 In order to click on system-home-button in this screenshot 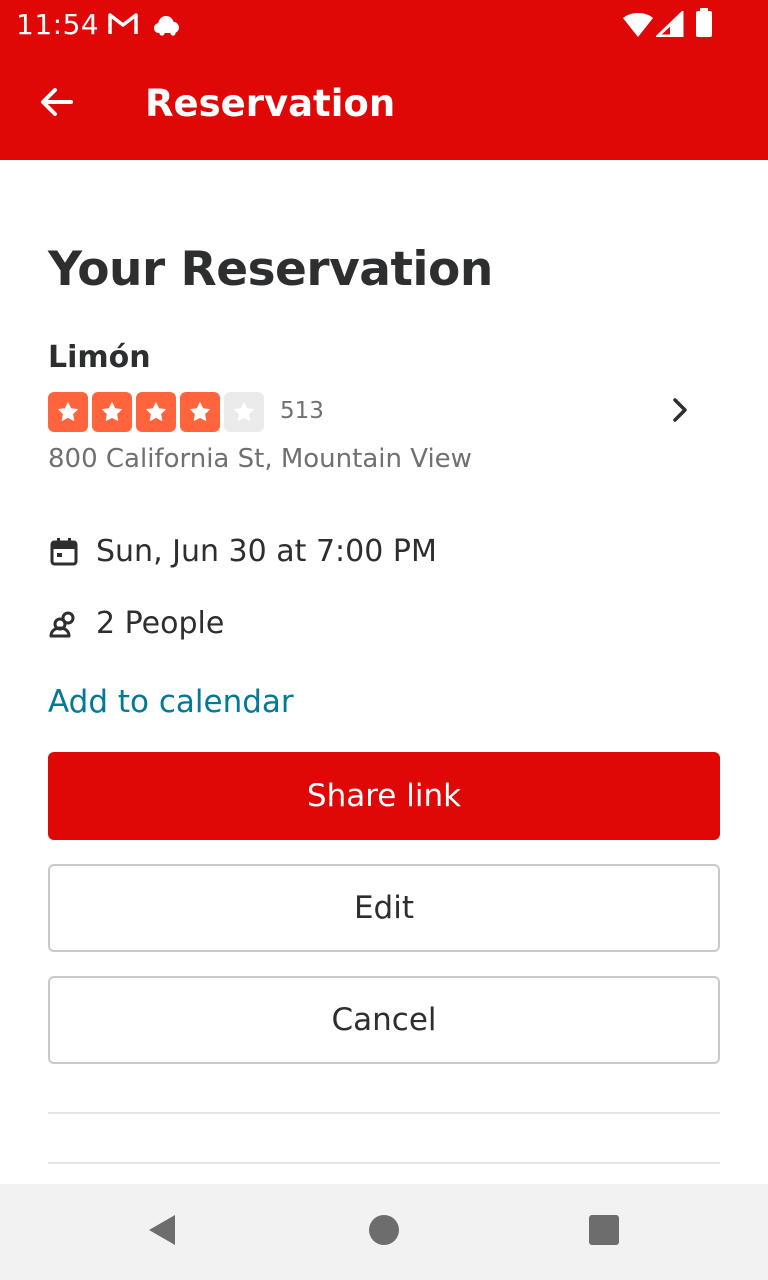, I will do `click(384, 1232)`.